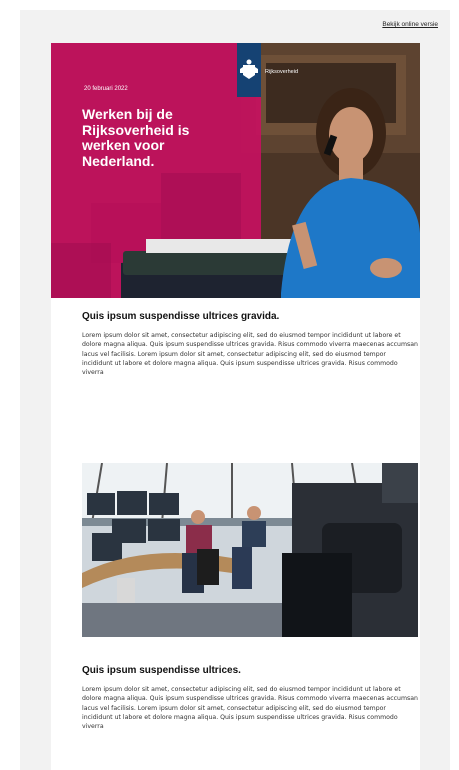  I want to click on article-2-title: Quis ipsum suspendisse ultrices., so click(161, 670).